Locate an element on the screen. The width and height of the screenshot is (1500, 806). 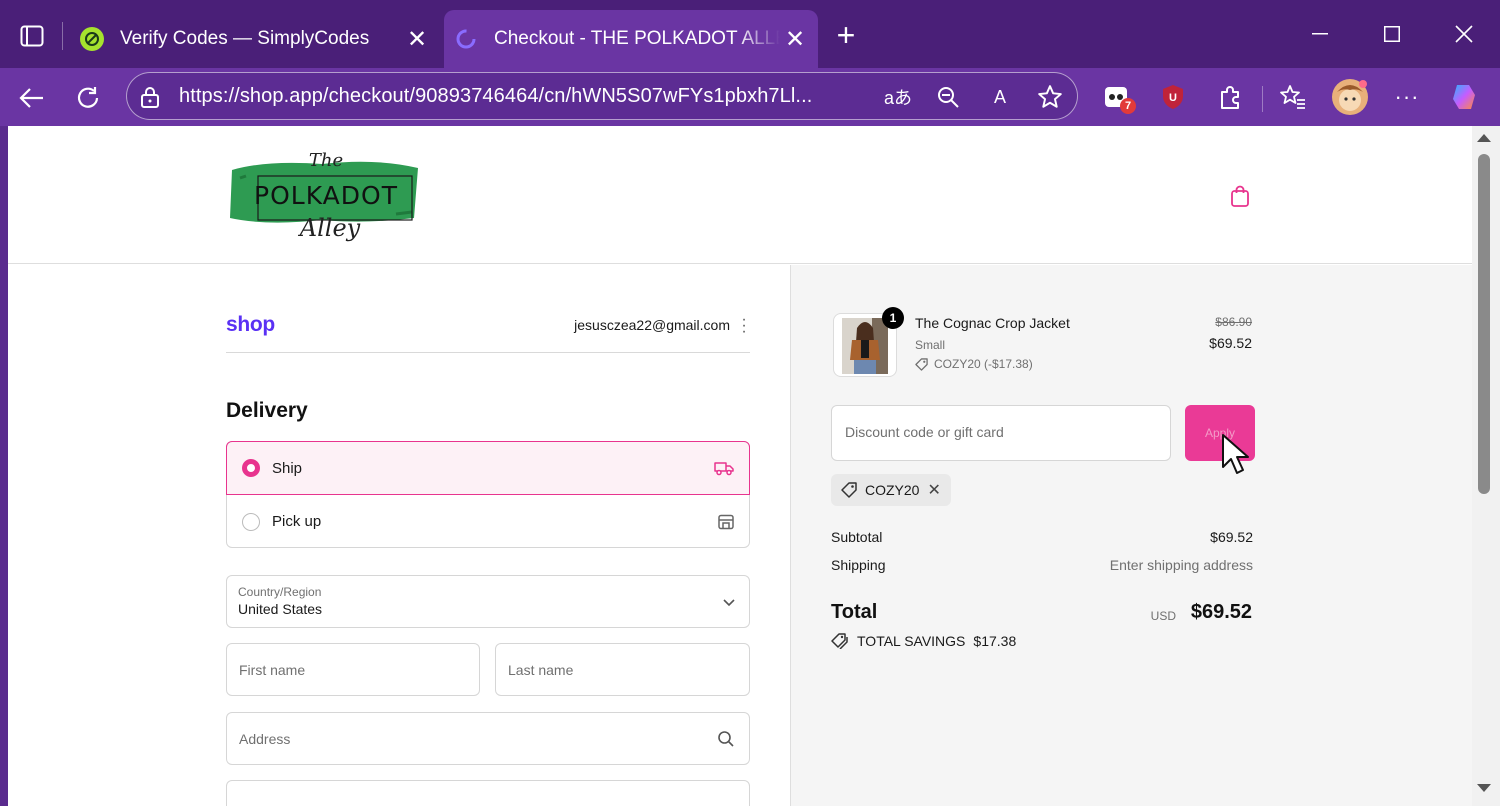
close-window-icon is located at coordinates (1464, 34).